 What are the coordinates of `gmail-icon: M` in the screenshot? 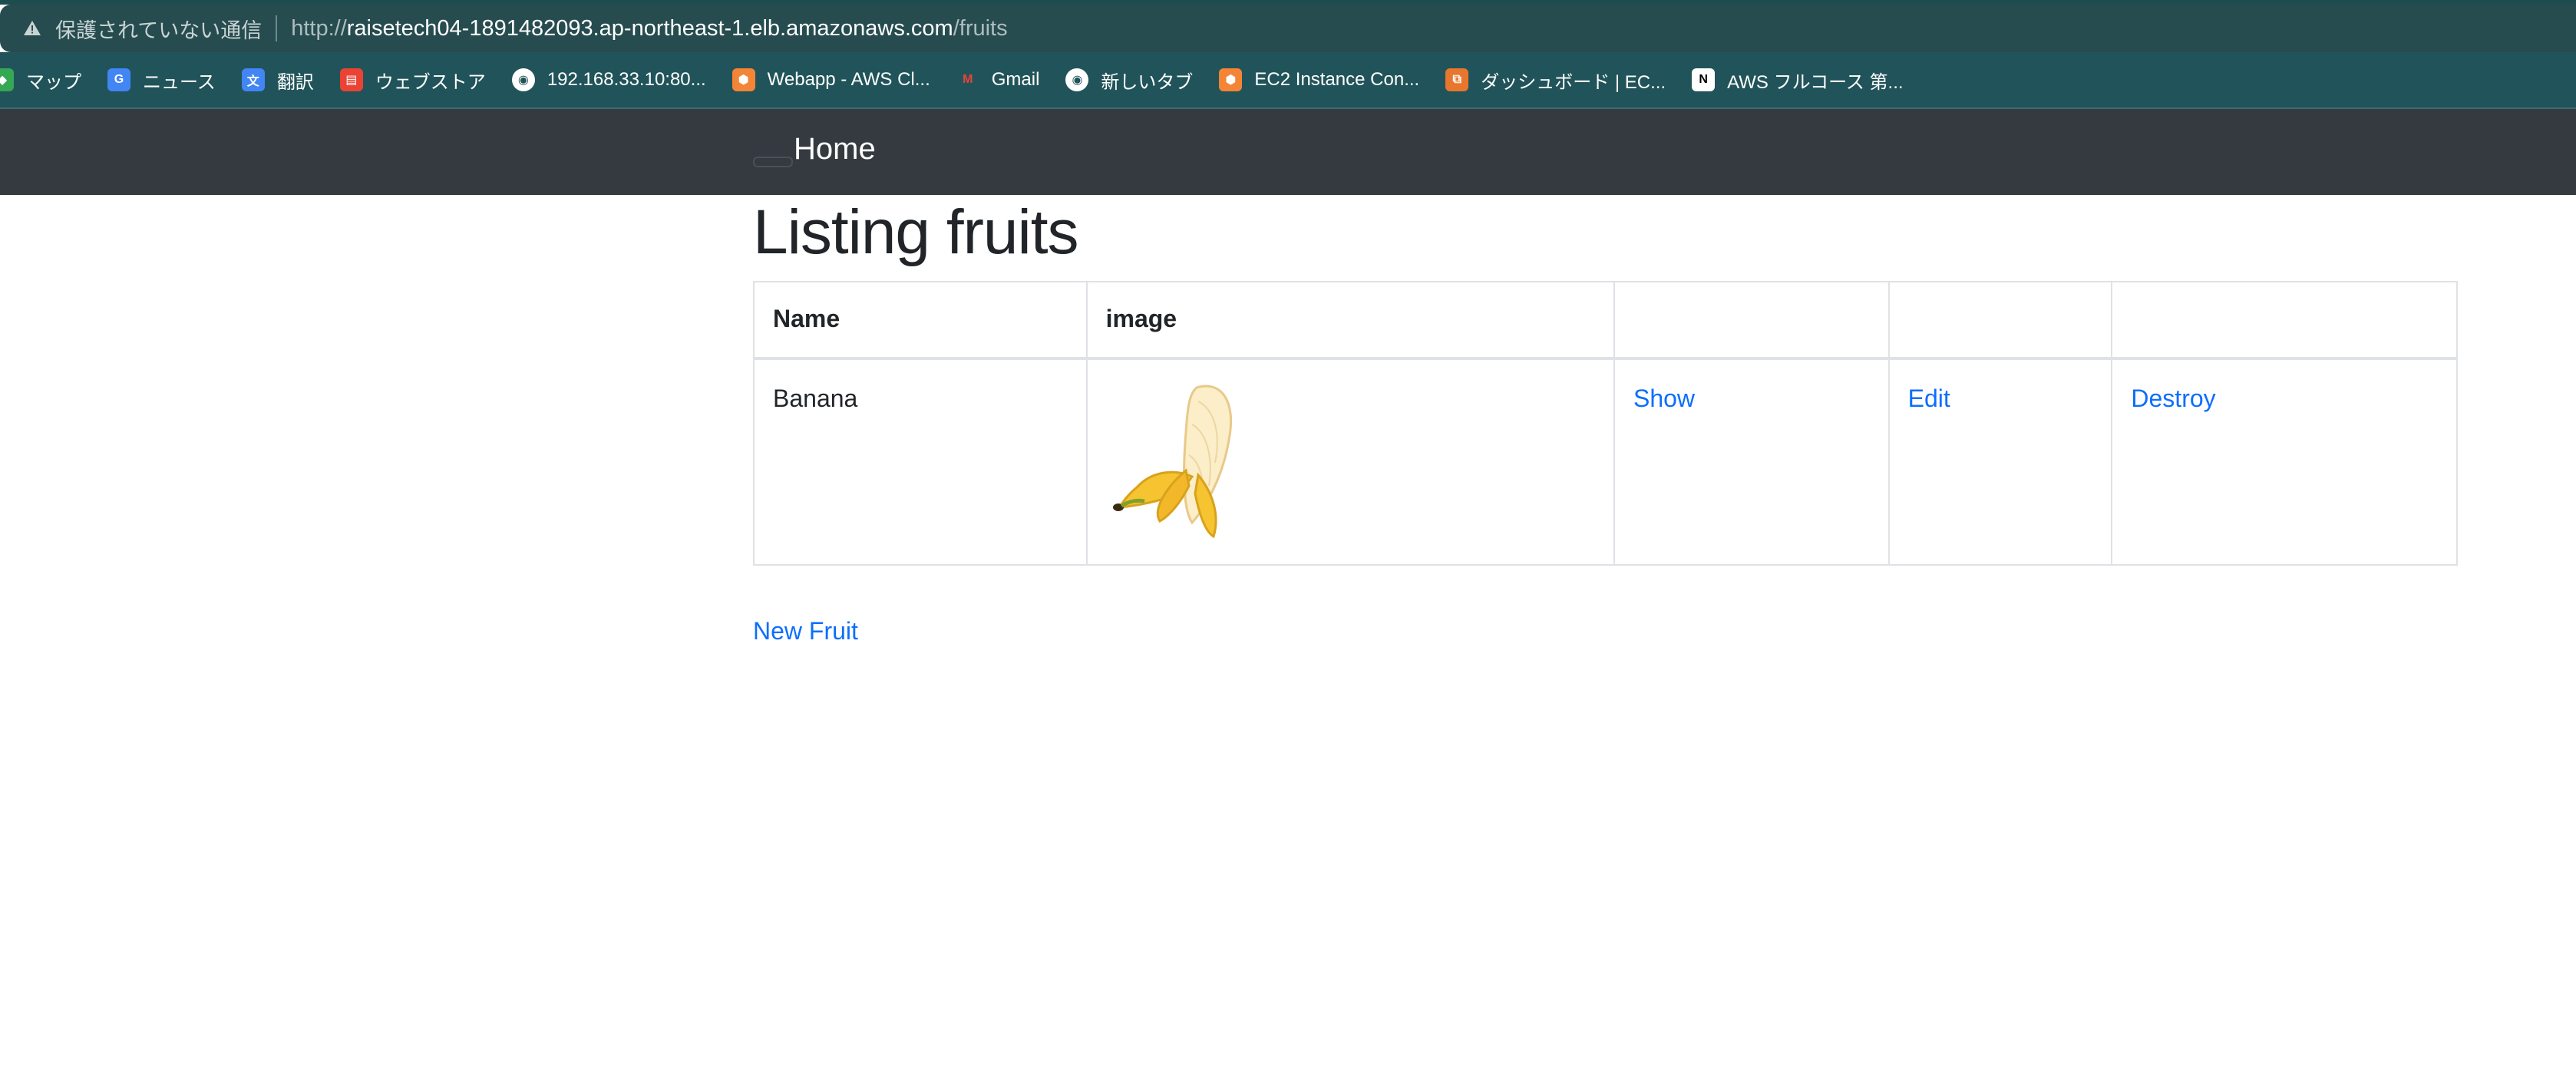 It's located at (968, 80).